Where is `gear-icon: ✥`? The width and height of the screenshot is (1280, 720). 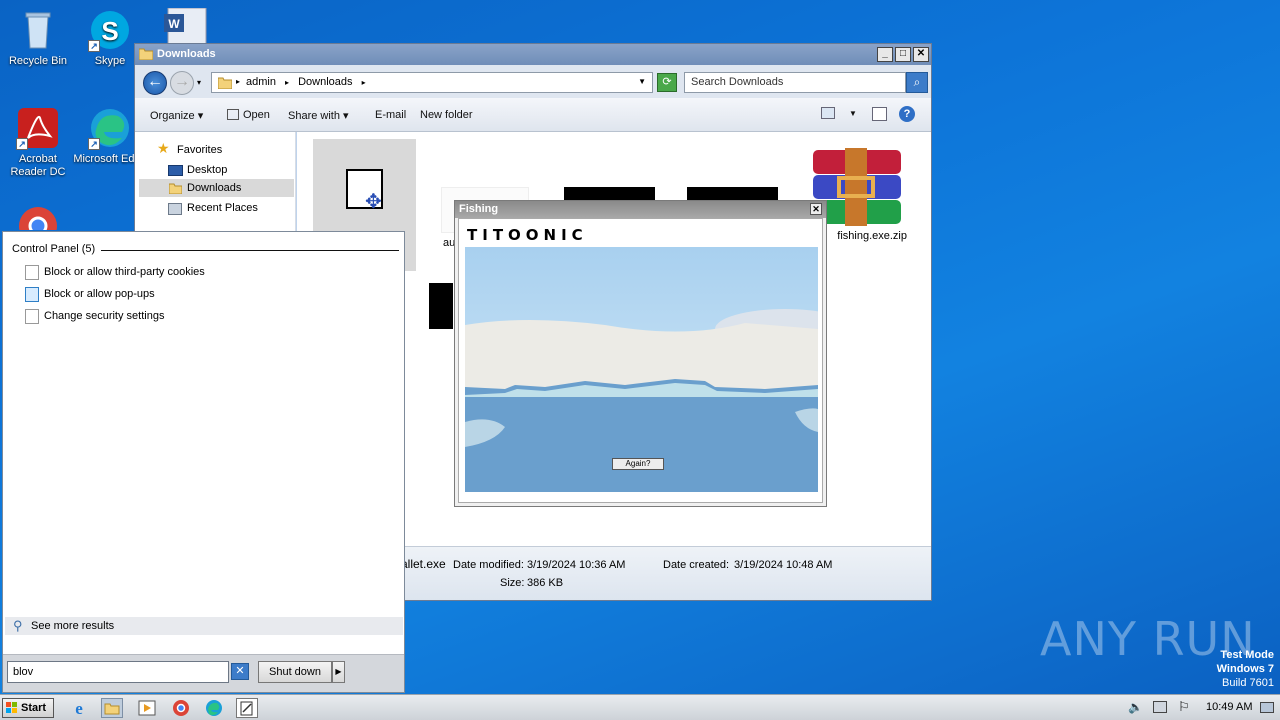
gear-icon: ✥ is located at coordinates (373, 202).